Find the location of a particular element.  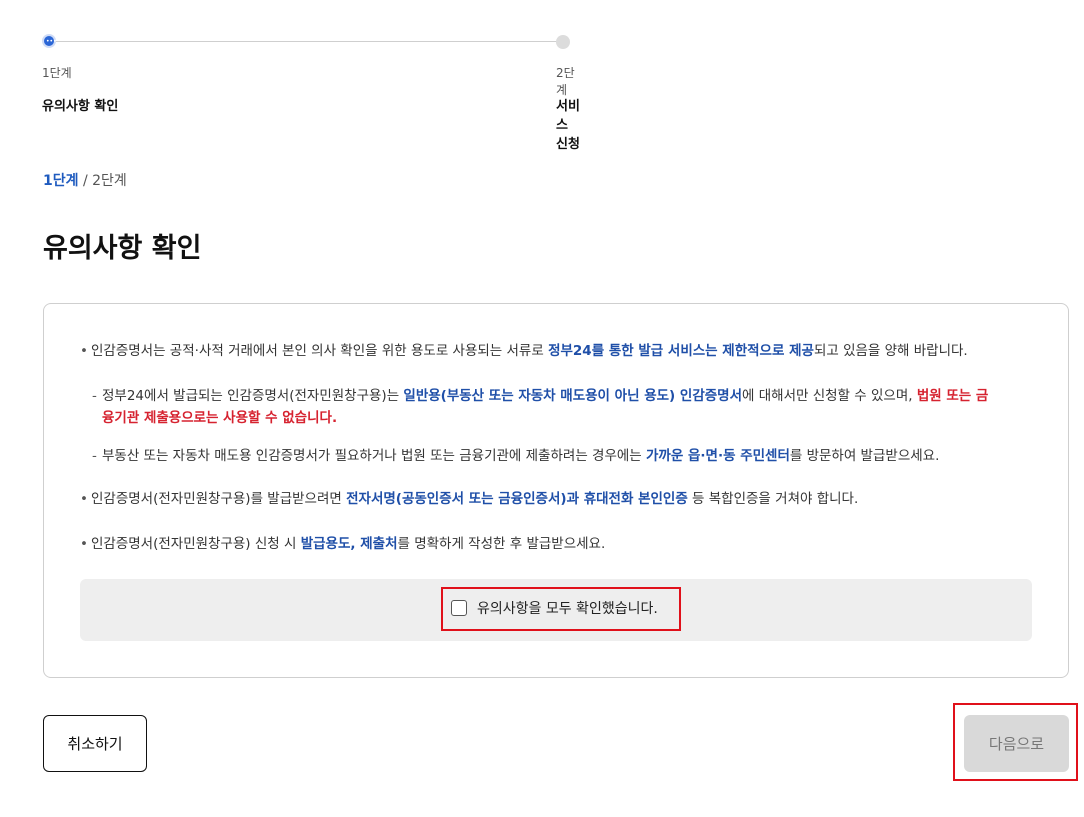

confirm-label: 유의사항을 모두 확인했습니다. is located at coordinates (567, 608).